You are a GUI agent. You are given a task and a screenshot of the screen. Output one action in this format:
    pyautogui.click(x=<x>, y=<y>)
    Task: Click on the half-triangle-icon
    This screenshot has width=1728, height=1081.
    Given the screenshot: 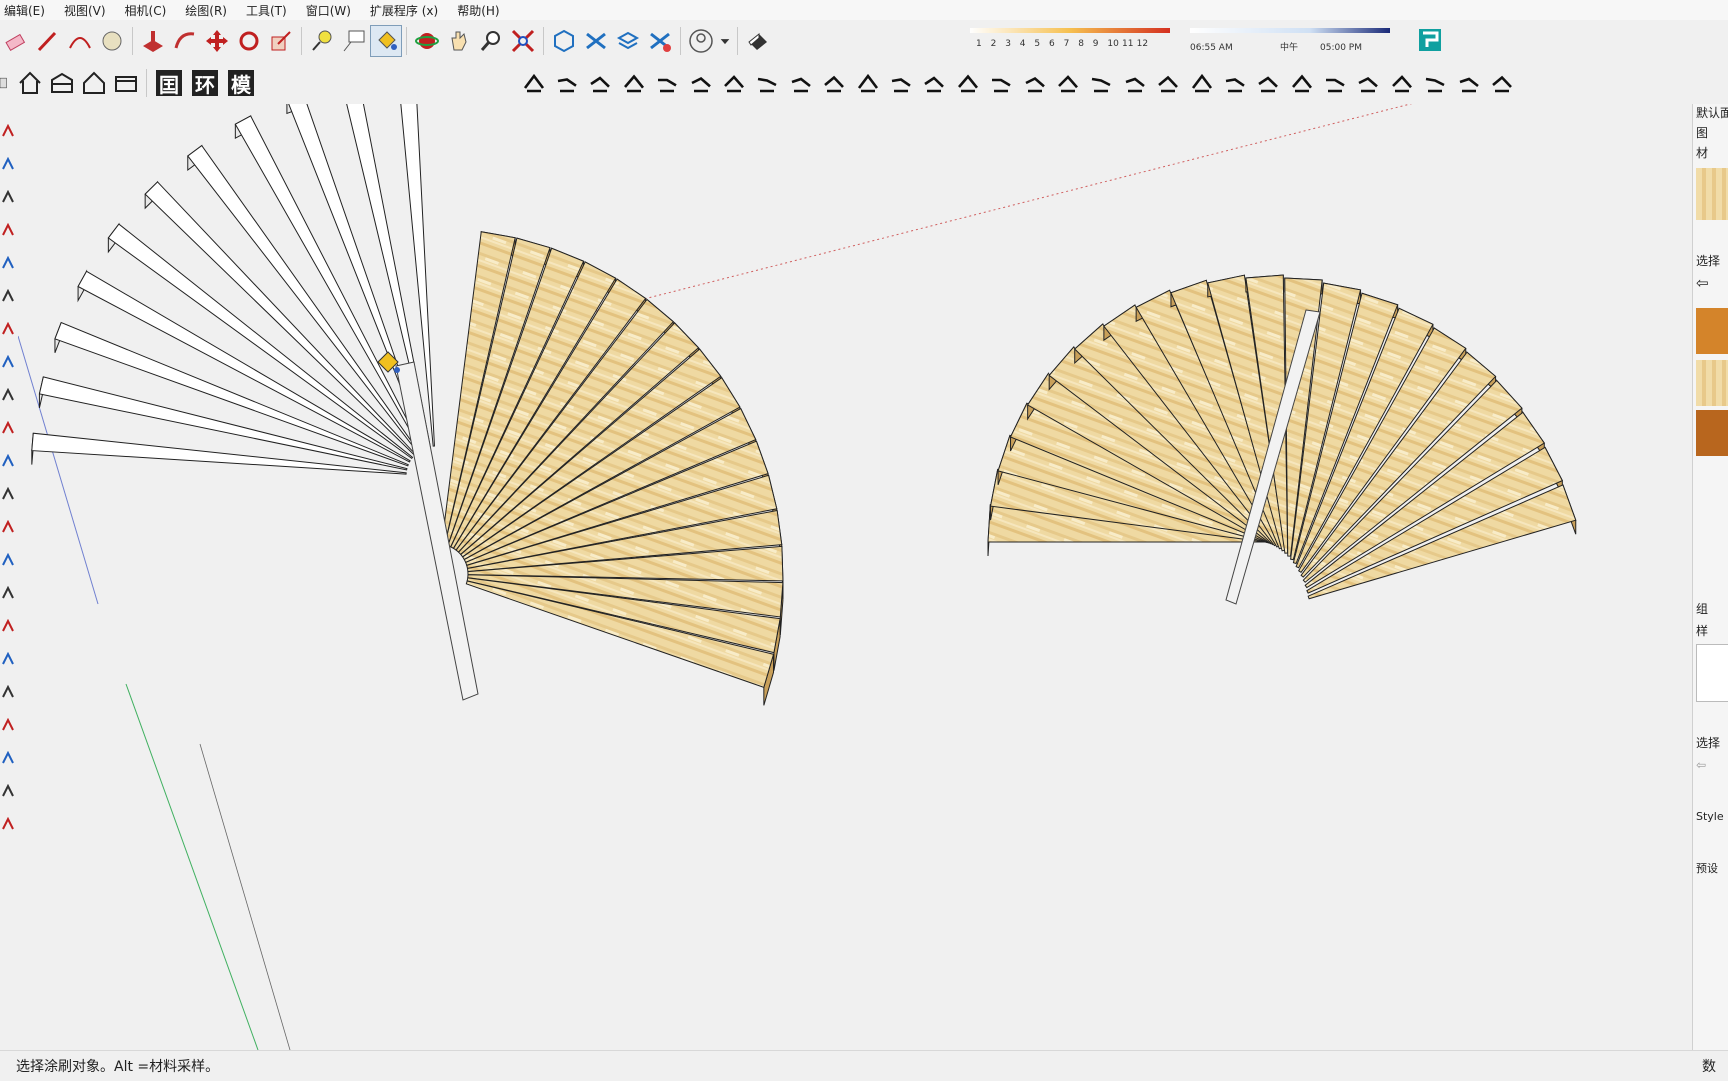 What is the action you would take?
    pyautogui.click(x=1334, y=83)
    